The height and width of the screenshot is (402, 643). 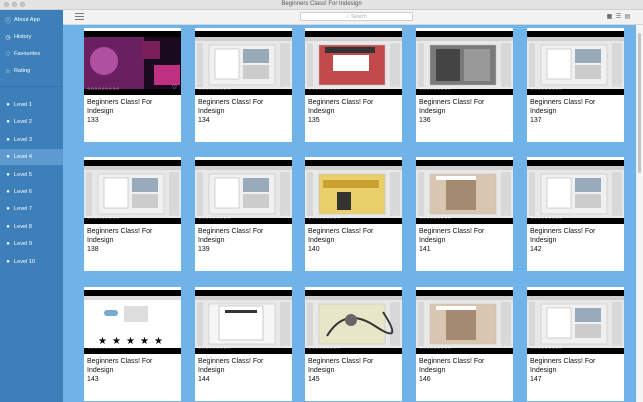 I want to click on search-icon: ⌕, so click(x=347, y=16).